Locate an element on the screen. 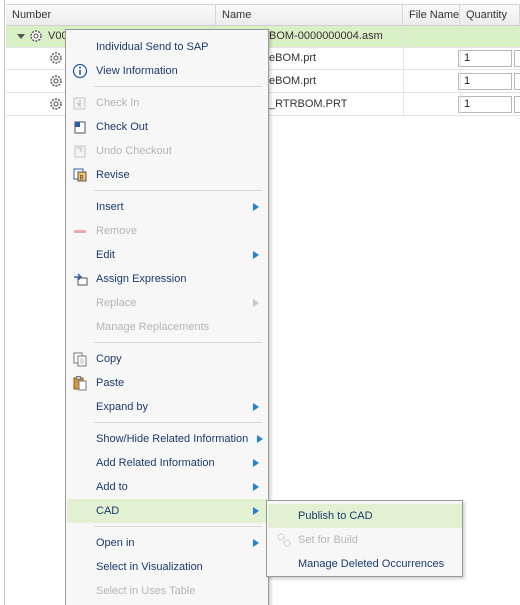  table-header: Number Name File Name Quantity is located at coordinates (263, 15).